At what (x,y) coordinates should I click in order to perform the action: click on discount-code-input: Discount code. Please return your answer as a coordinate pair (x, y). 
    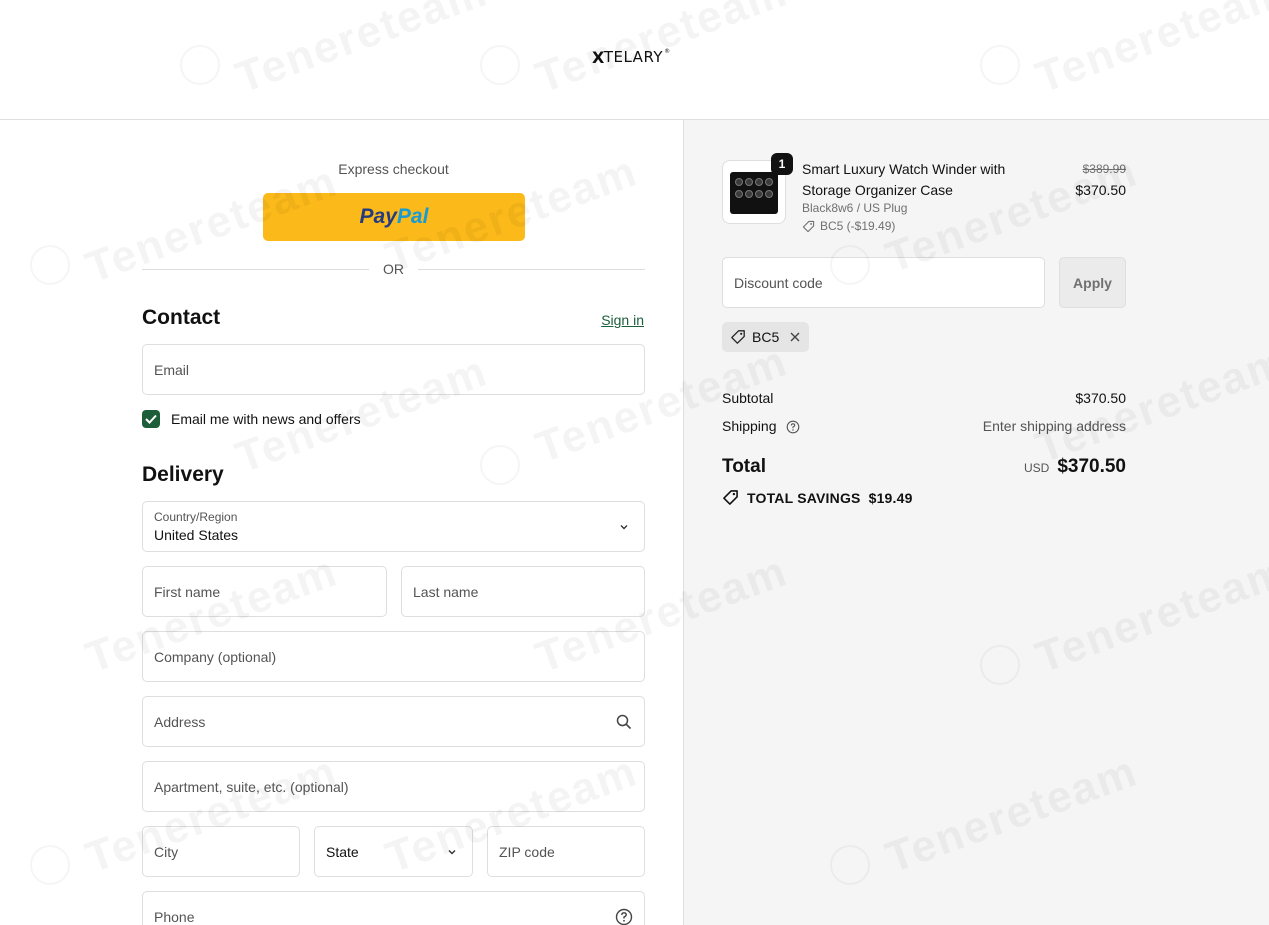
    Looking at the image, I should click on (883, 282).